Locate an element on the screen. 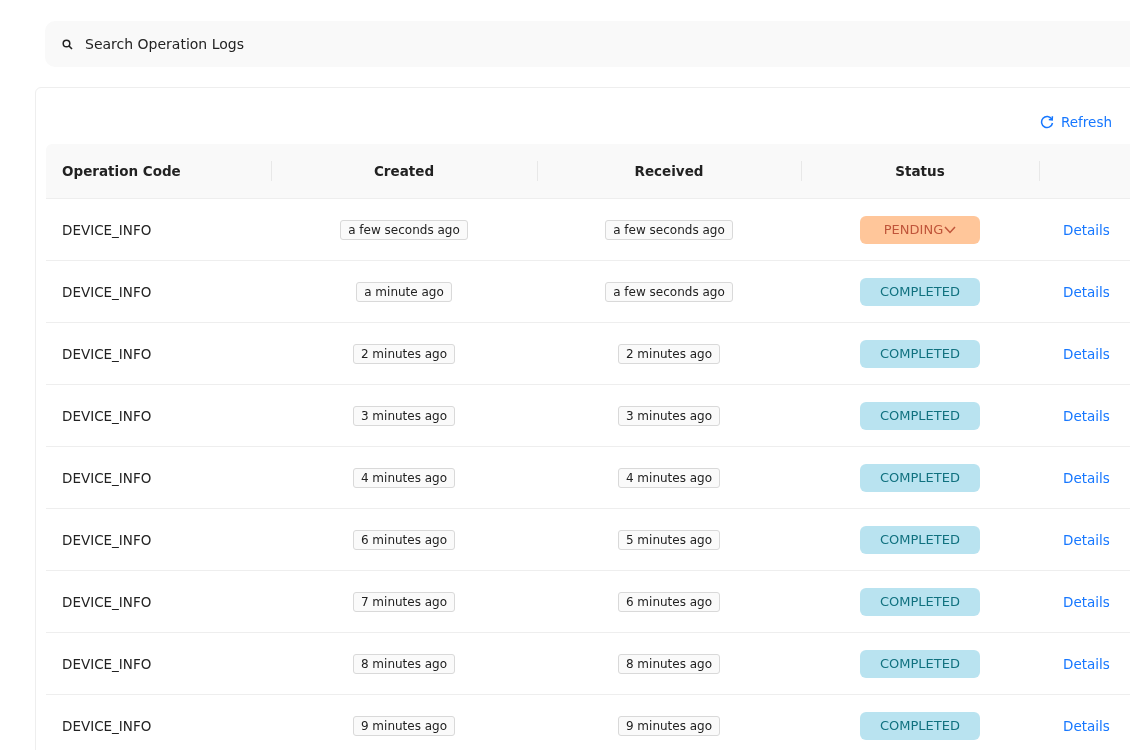  search-field: Search Operation Logs is located at coordinates (587, 44).